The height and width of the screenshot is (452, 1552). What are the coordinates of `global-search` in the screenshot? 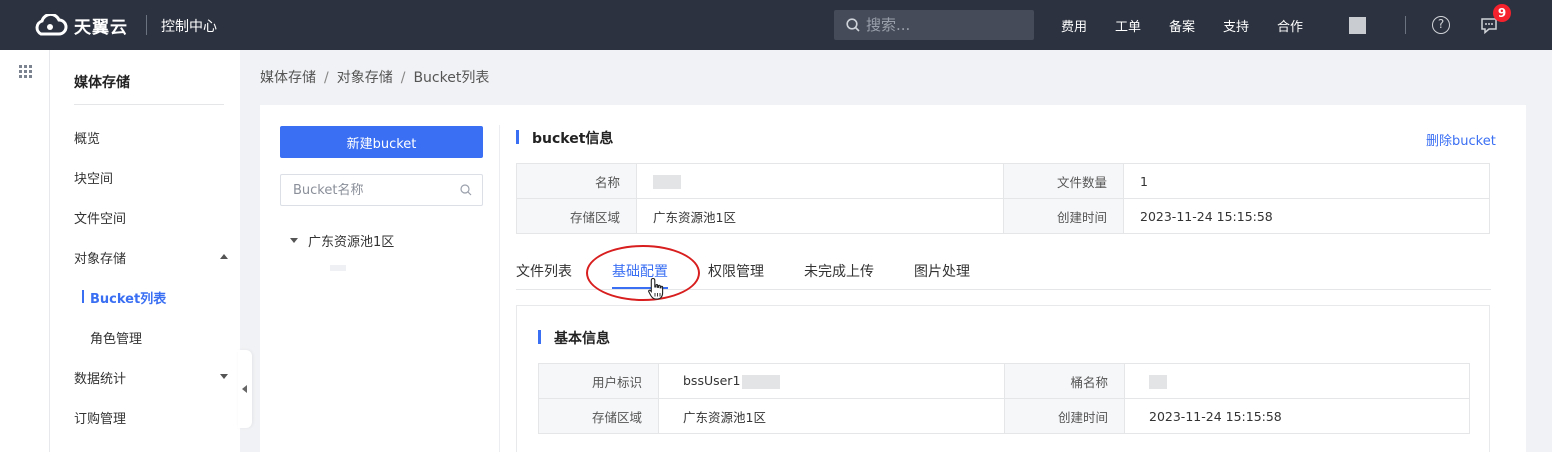 It's located at (934, 25).